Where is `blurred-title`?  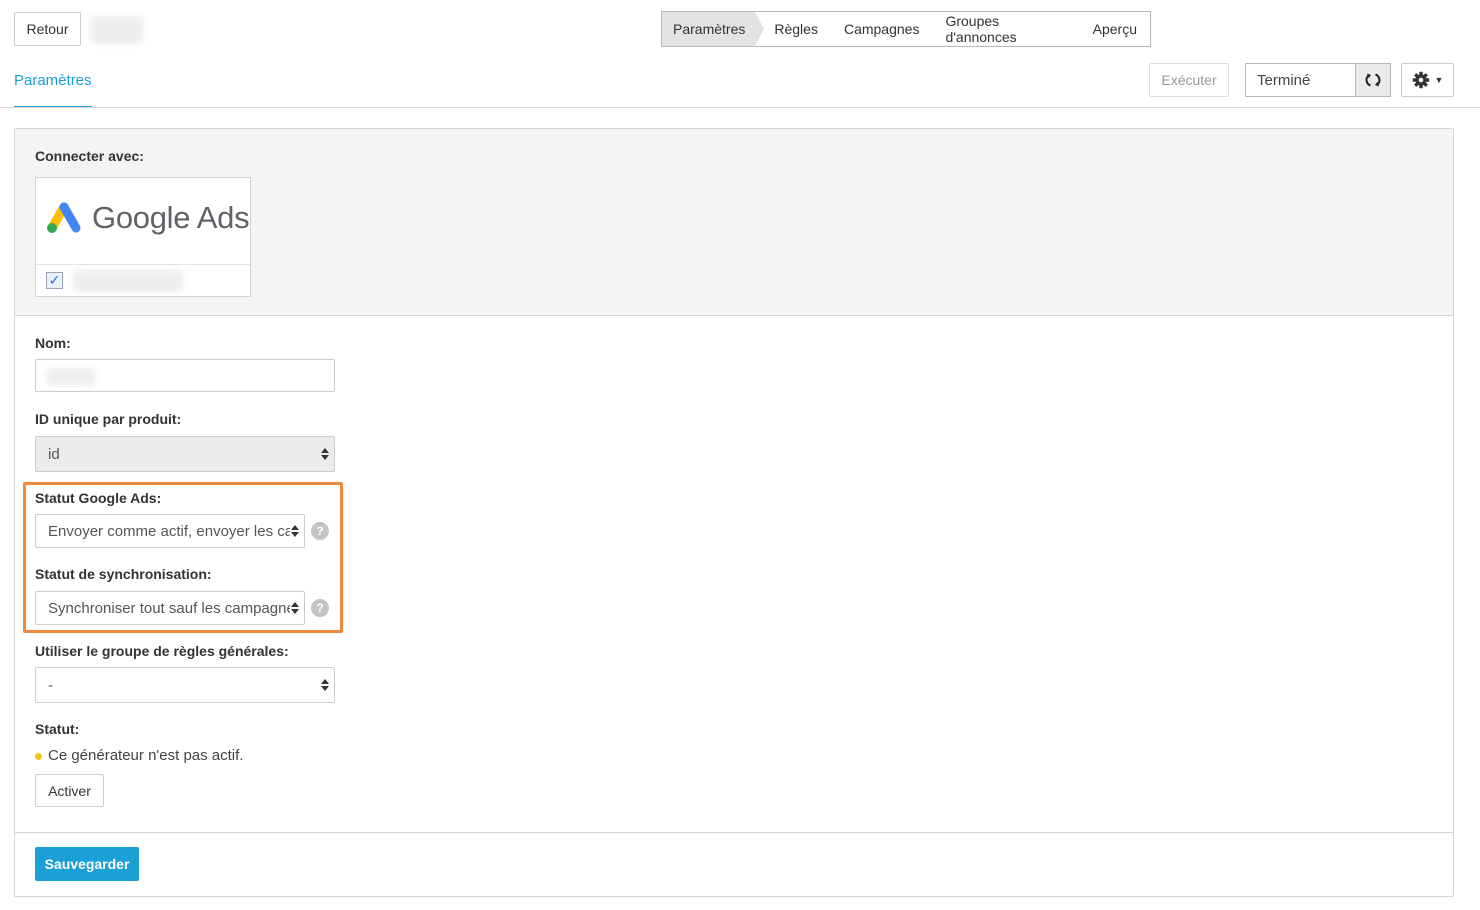 blurred-title is located at coordinates (117, 30).